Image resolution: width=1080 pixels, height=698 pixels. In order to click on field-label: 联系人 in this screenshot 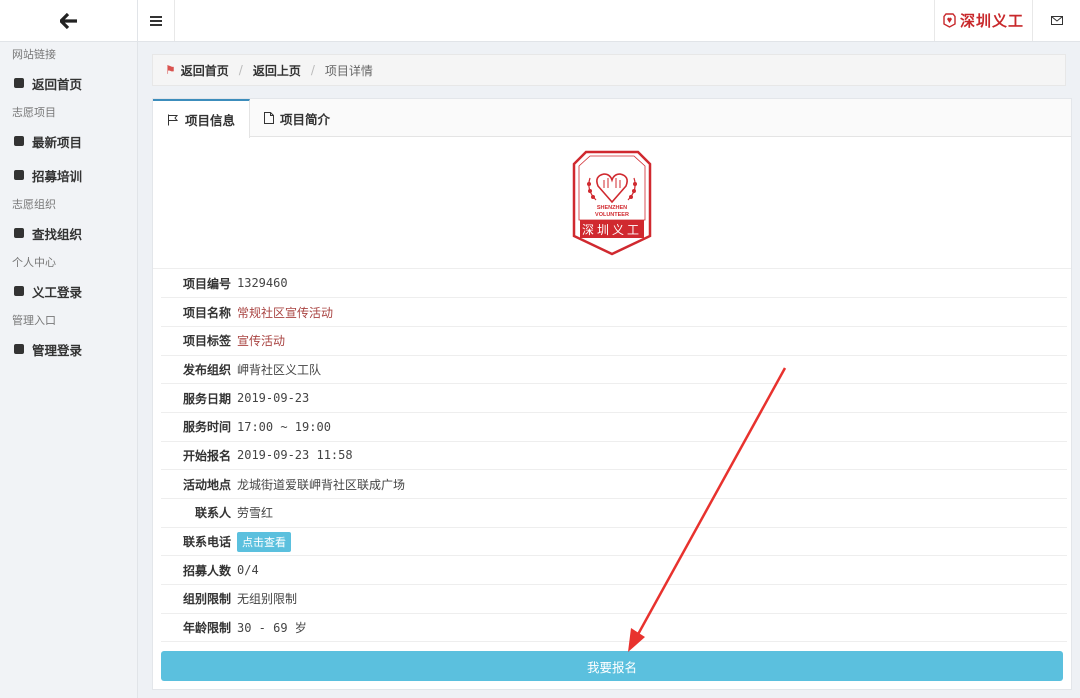, I will do `click(199, 513)`.